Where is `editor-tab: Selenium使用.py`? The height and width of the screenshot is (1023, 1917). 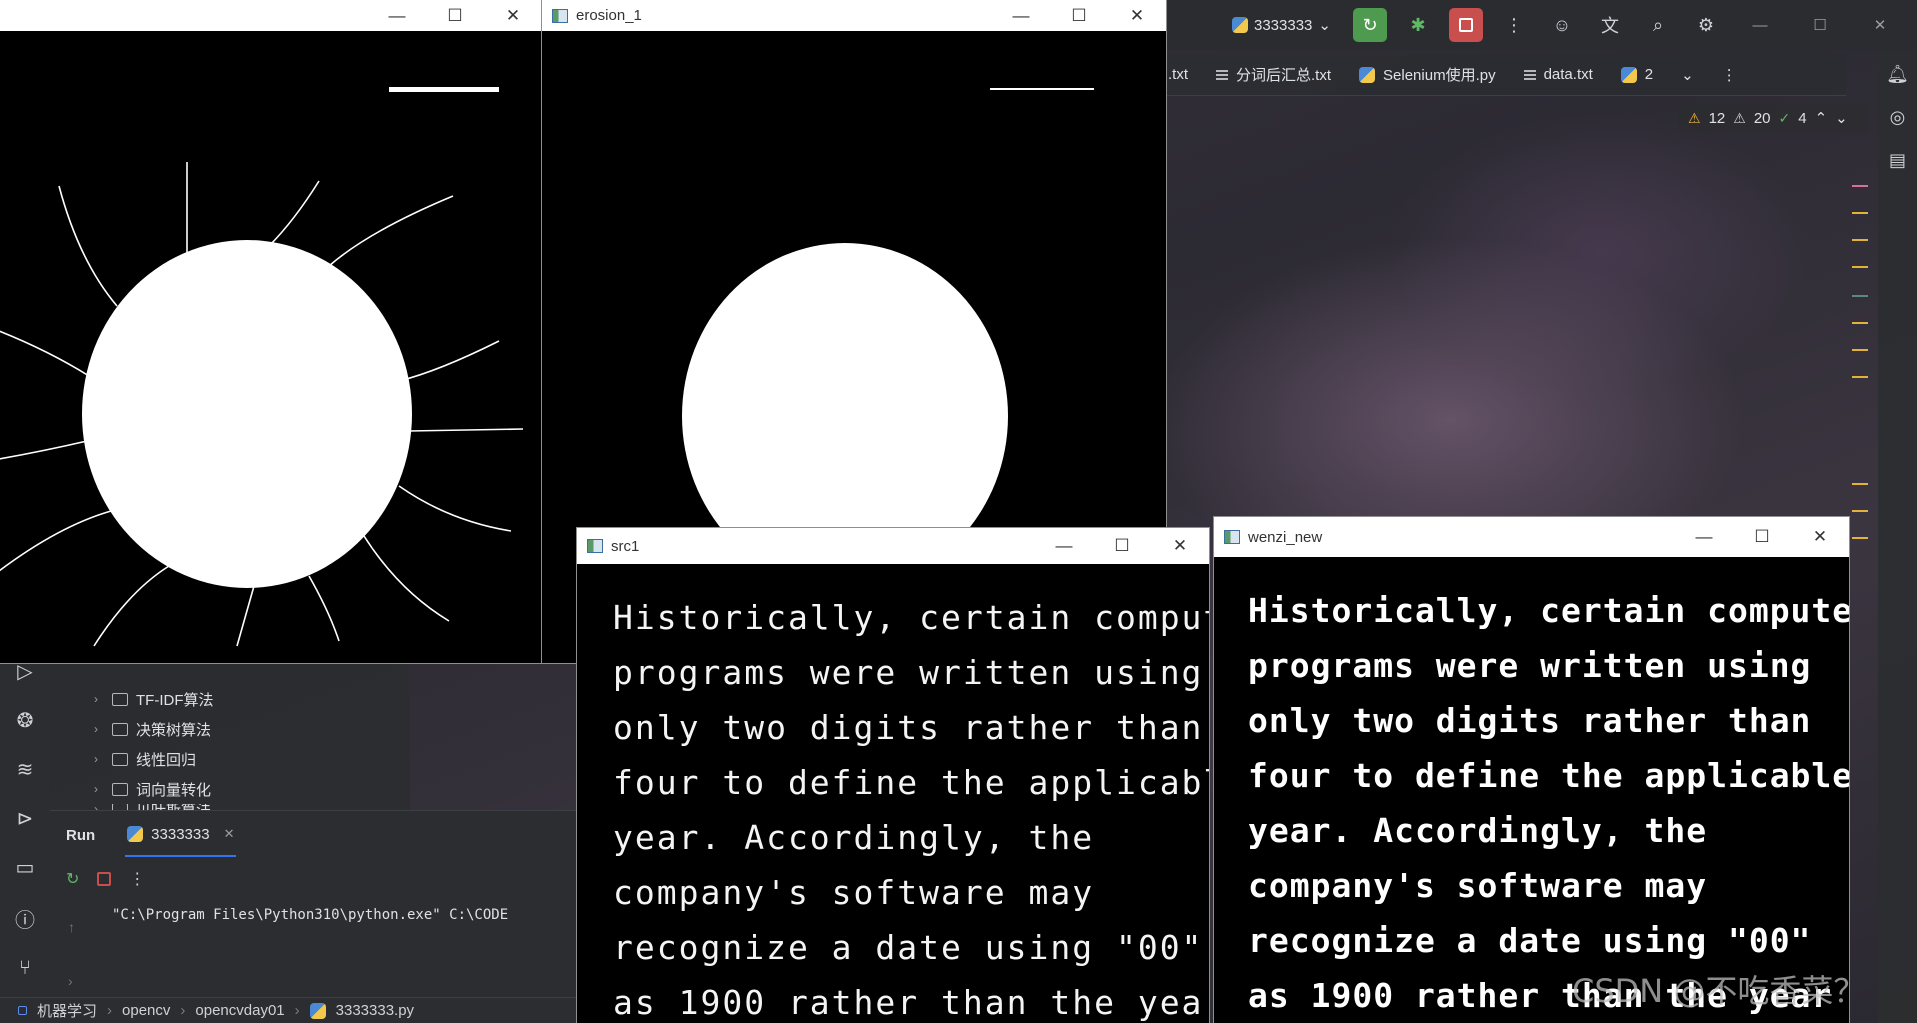 editor-tab: Selenium使用.py is located at coordinates (1427, 74).